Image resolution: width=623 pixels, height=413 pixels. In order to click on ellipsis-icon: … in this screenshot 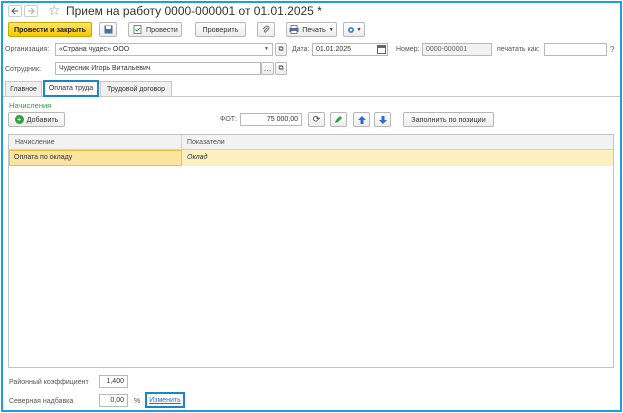, I will do `click(267, 68)`.